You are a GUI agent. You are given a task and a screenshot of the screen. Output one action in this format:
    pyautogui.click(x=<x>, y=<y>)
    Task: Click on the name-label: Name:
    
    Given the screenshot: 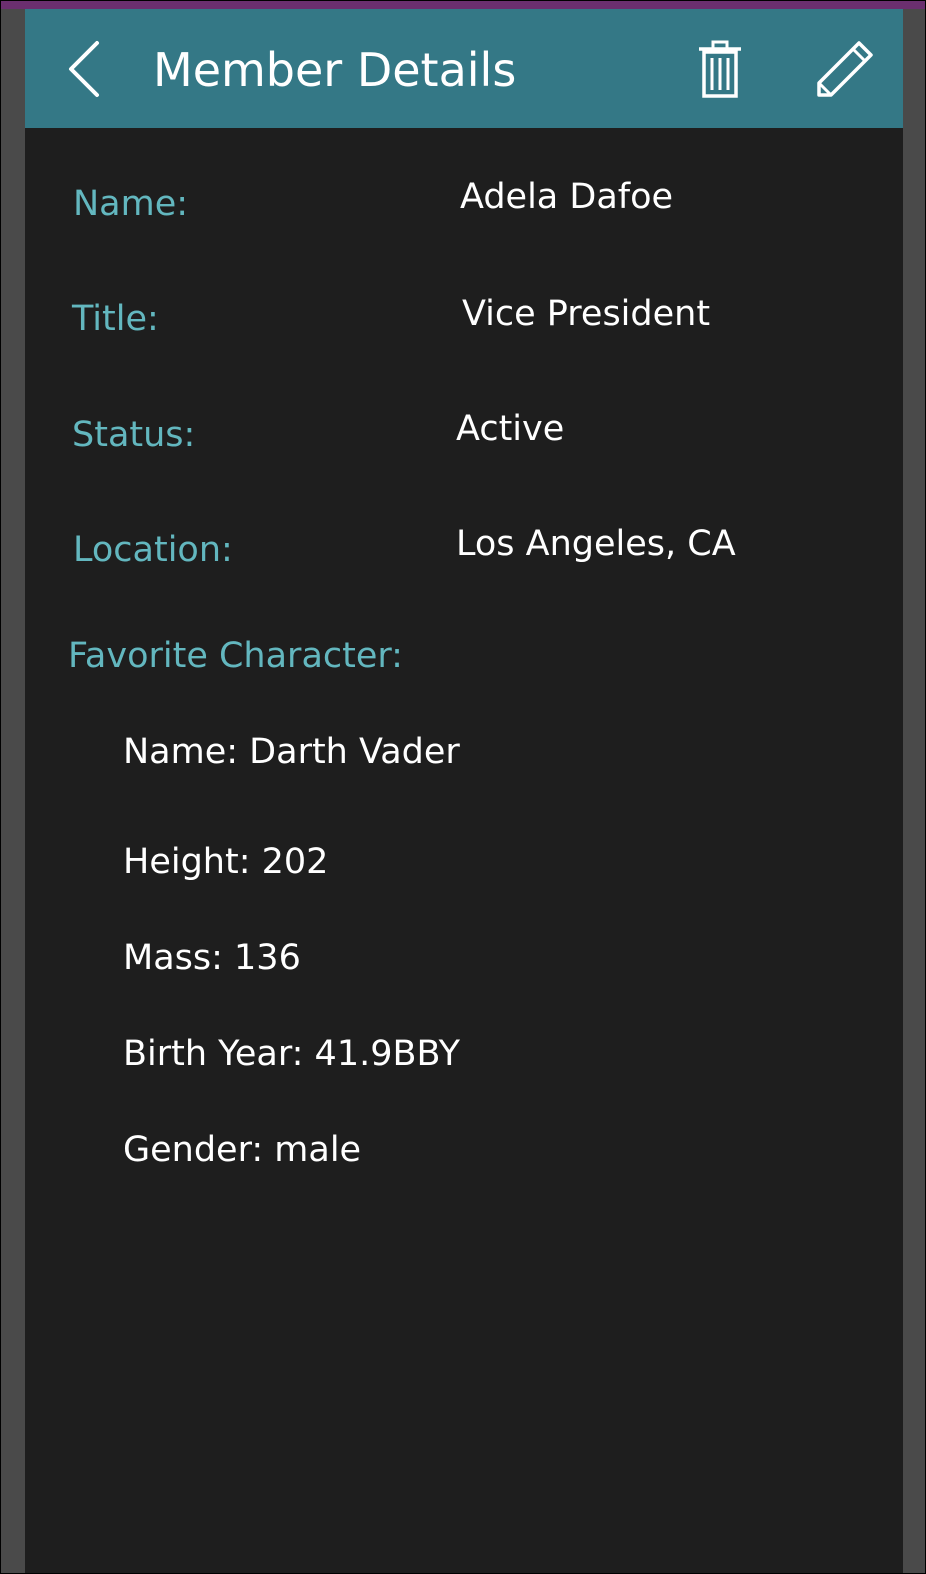 What is the action you would take?
    pyautogui.click(x=131, y=204)
    